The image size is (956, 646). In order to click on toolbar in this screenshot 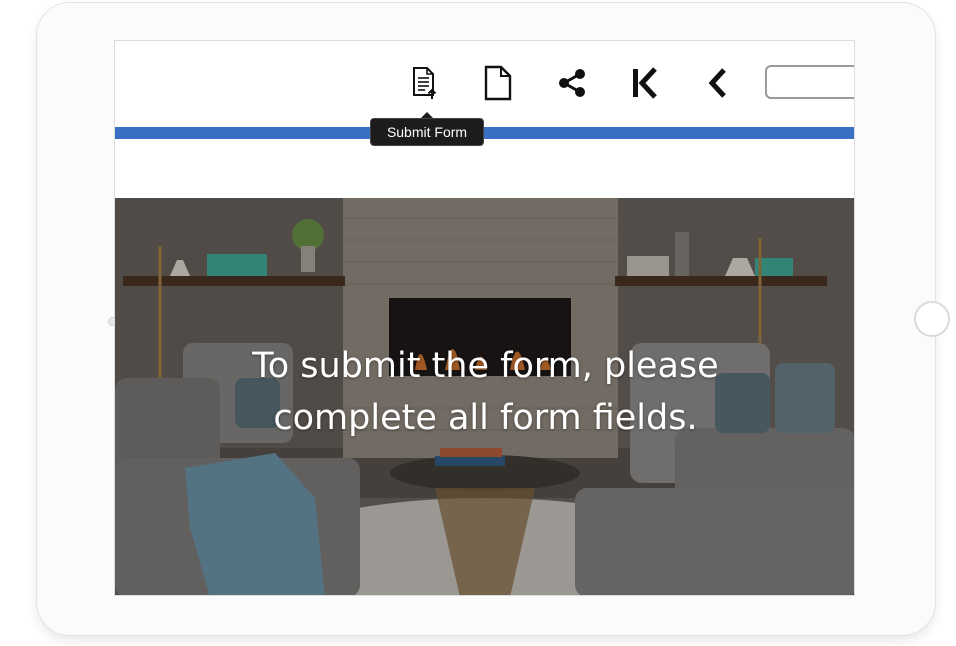, I will do `click(484, 83)`.